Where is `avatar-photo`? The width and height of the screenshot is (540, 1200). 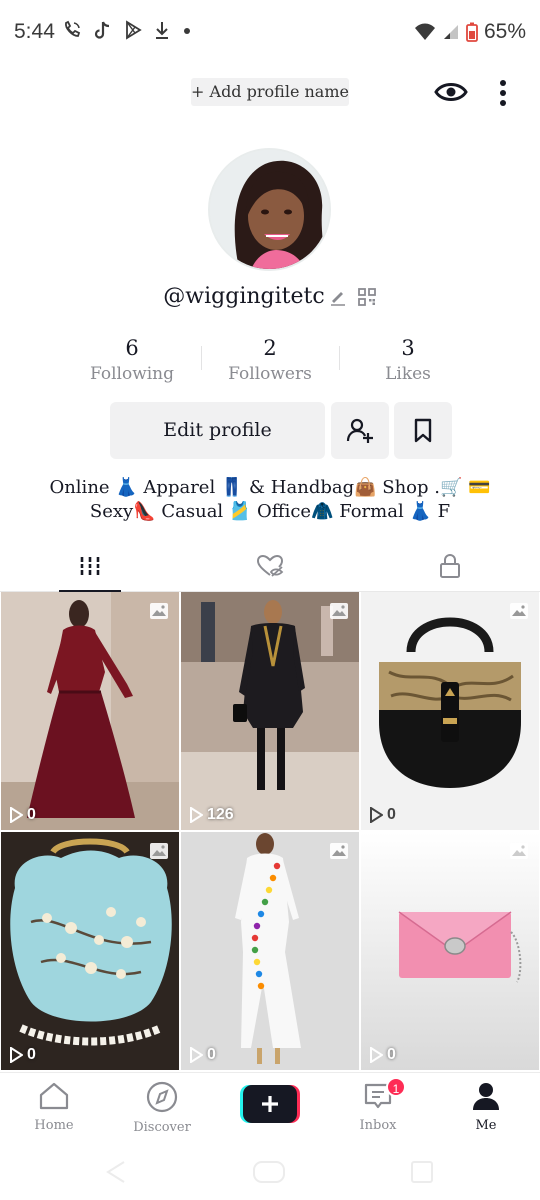
avatar-photo is located at coordinates (269, 209).